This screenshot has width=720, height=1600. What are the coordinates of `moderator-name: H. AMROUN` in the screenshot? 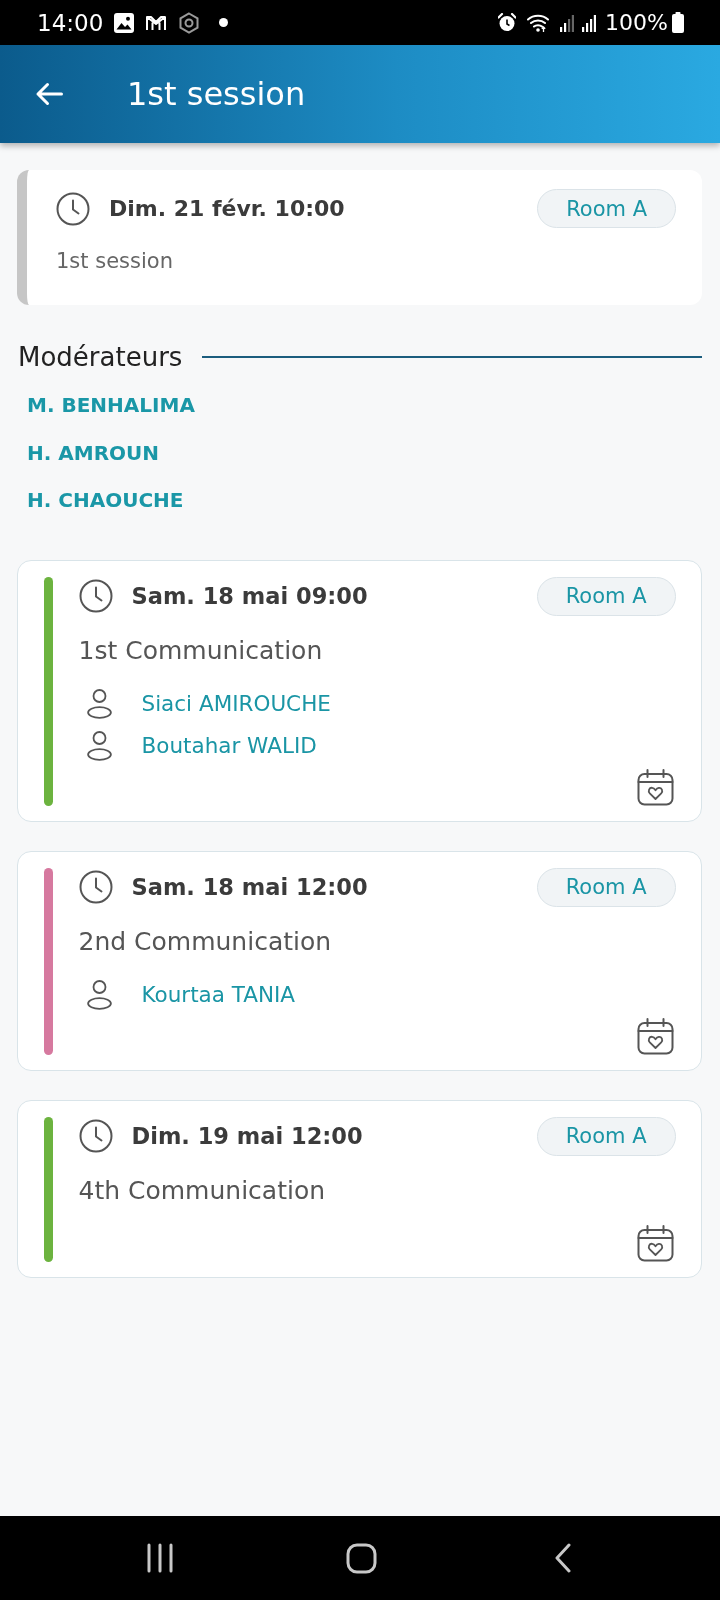 It's located at (93, 452).